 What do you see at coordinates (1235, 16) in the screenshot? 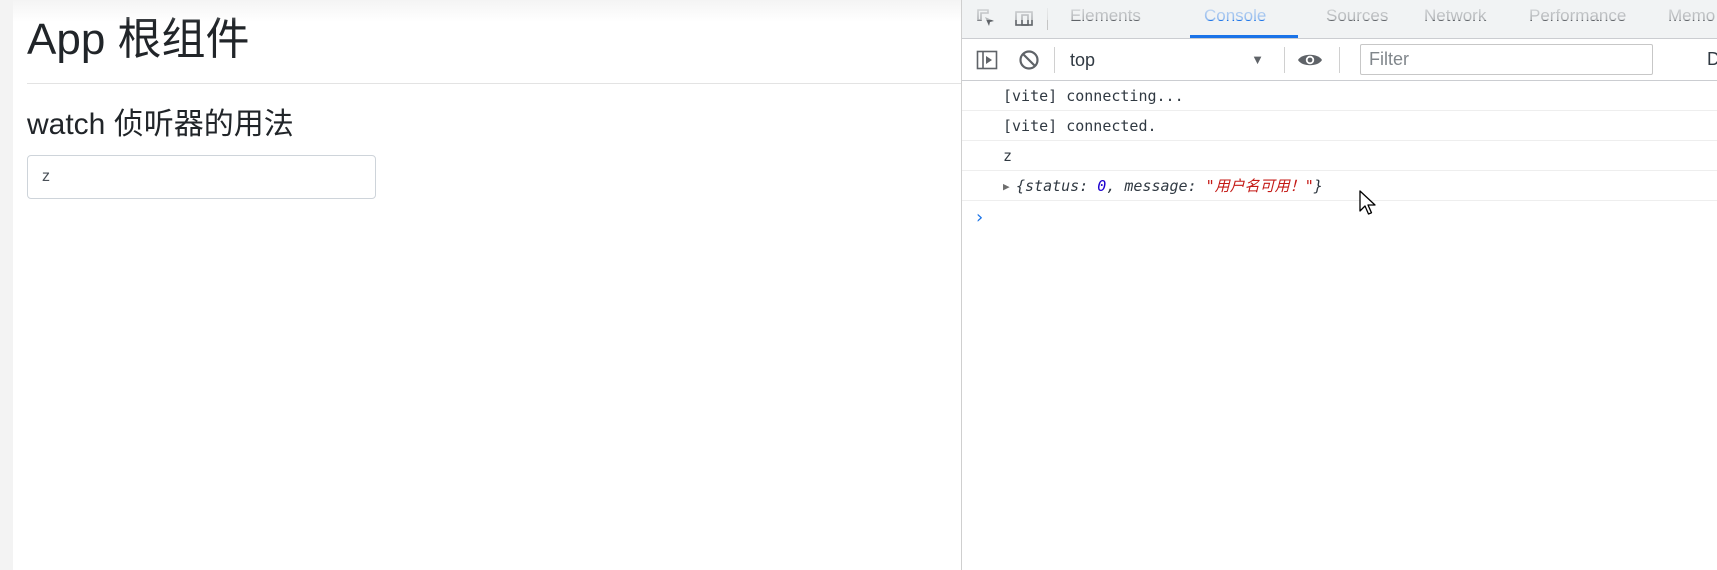
I see `tab-console: Console` at bounding box center [1235, 16].